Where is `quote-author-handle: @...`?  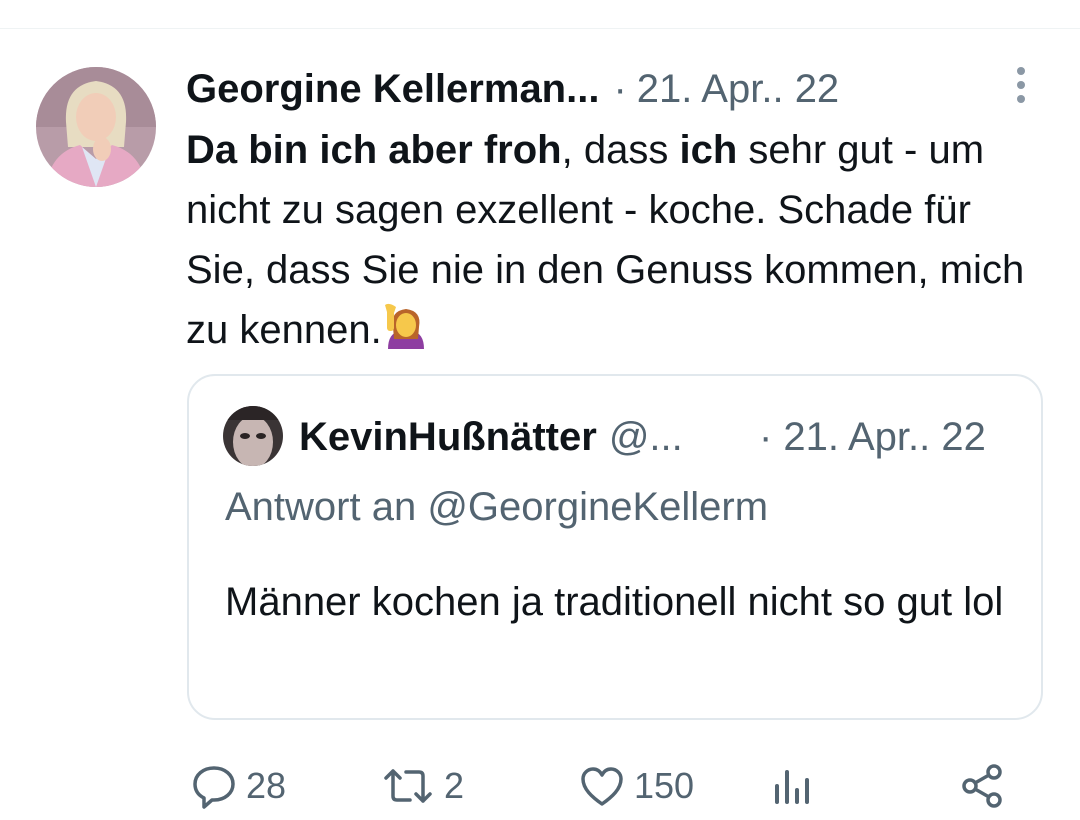 quote-author-handle: @... is located at coordinates (646, 437).